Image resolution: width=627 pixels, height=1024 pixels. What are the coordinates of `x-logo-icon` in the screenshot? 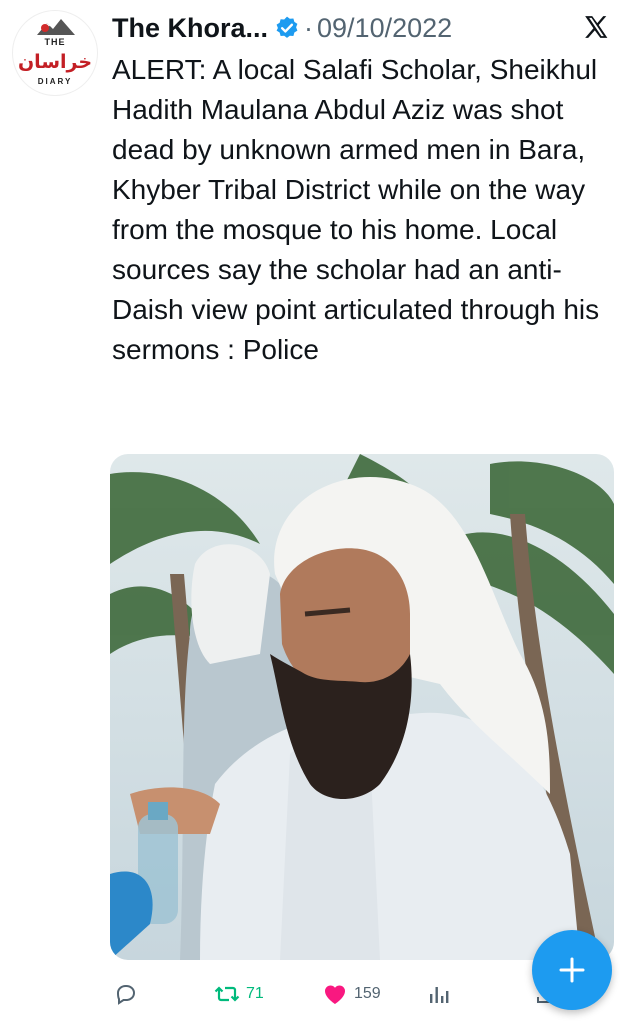 It's located at (596, 27).